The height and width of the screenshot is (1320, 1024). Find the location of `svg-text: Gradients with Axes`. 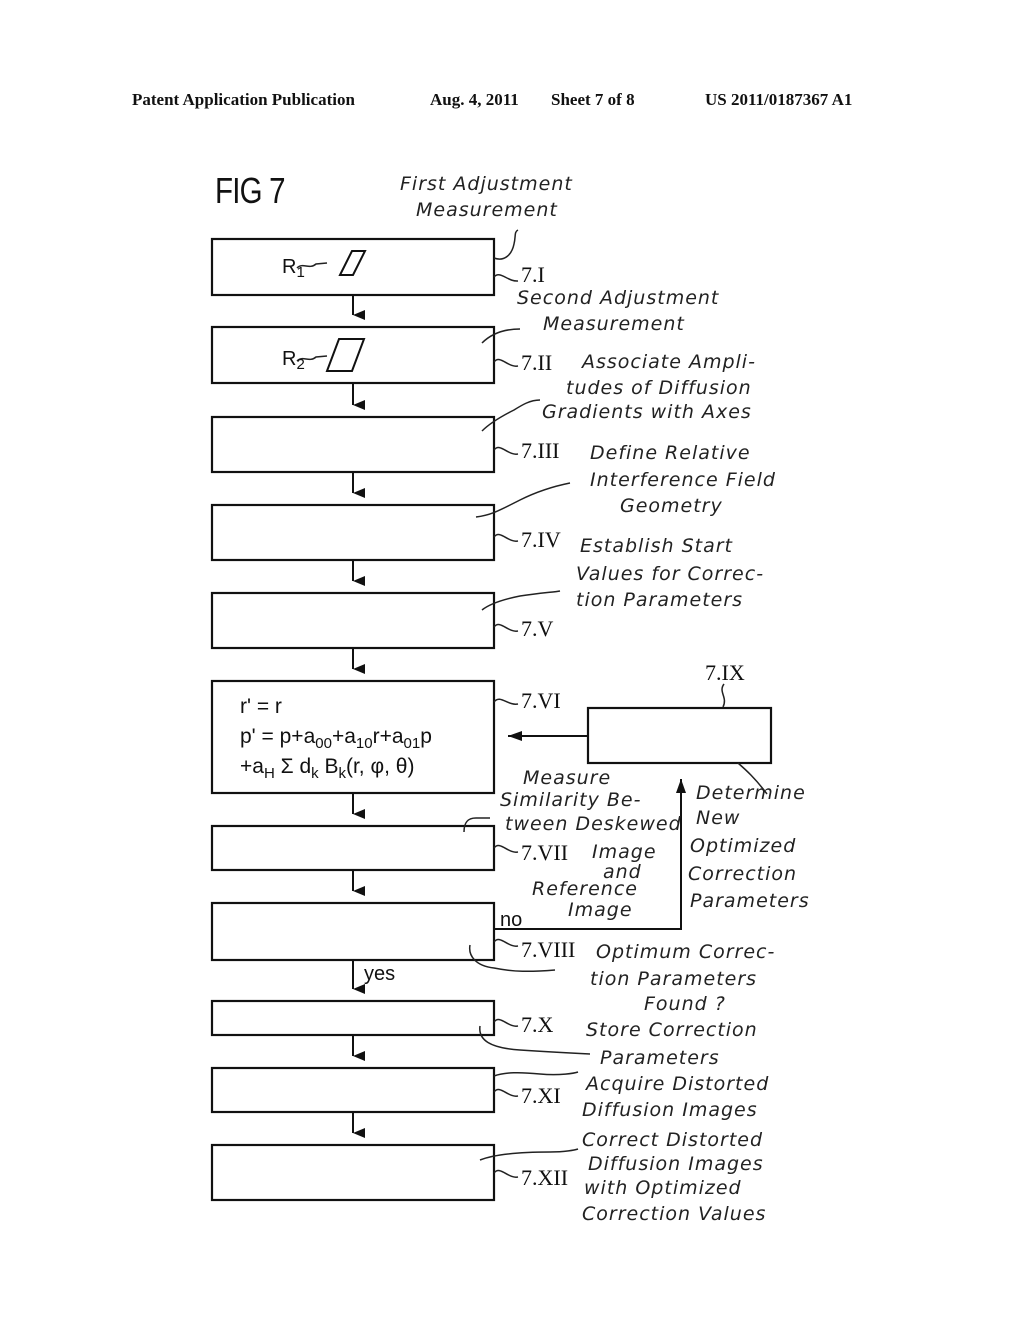

svg-text: Gradients with Axes is located at coordinates (647, 412).